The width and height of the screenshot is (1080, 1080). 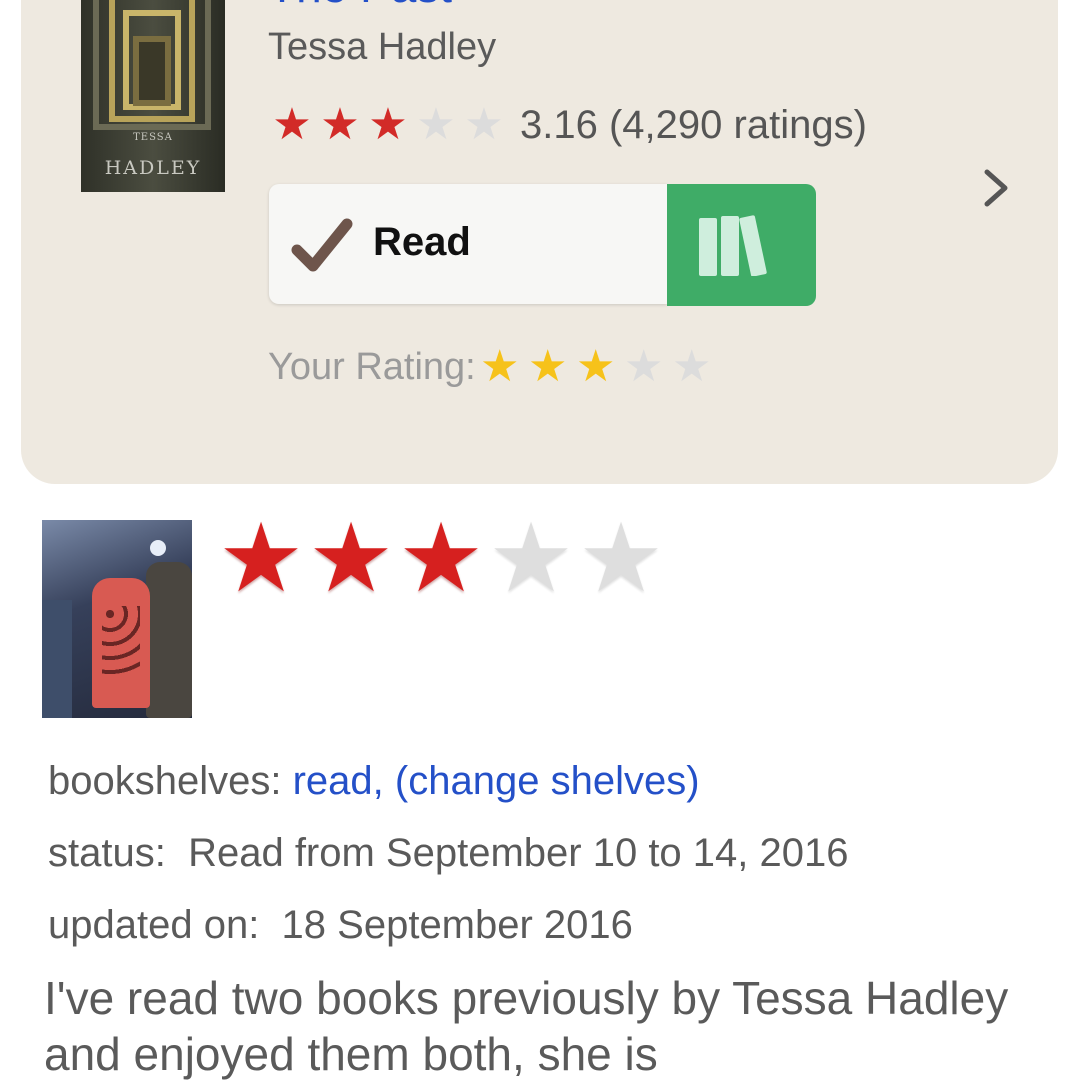 I want to click on shelf-status-button: Read, so click(x=468, y=244).